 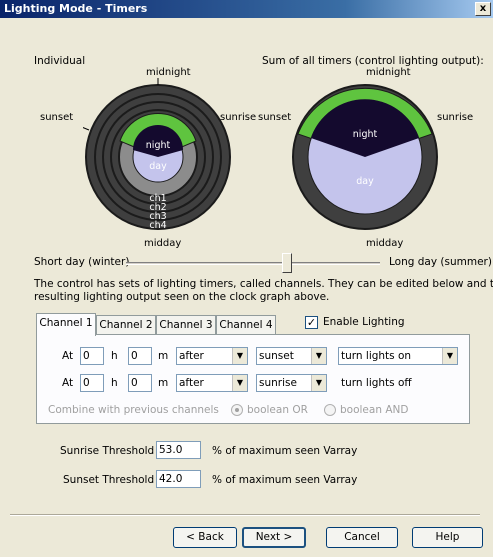 I want to click on row2-h-label: h, so click(x=114, y=383).